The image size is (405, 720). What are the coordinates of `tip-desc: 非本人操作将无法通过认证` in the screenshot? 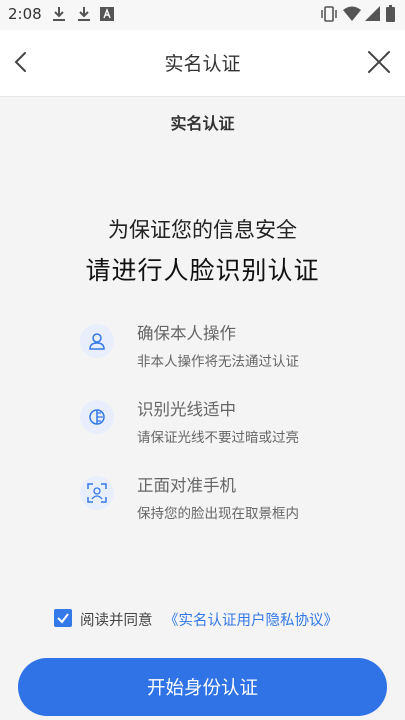 It's located at (218, 362).